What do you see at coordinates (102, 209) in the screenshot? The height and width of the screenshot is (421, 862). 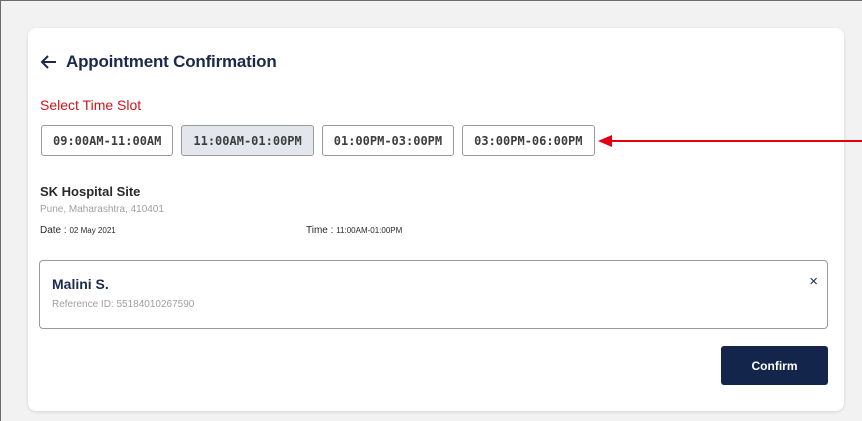 I see `site-address: Pune, Maharashtra, 410401` at bounding box center [102, 209].